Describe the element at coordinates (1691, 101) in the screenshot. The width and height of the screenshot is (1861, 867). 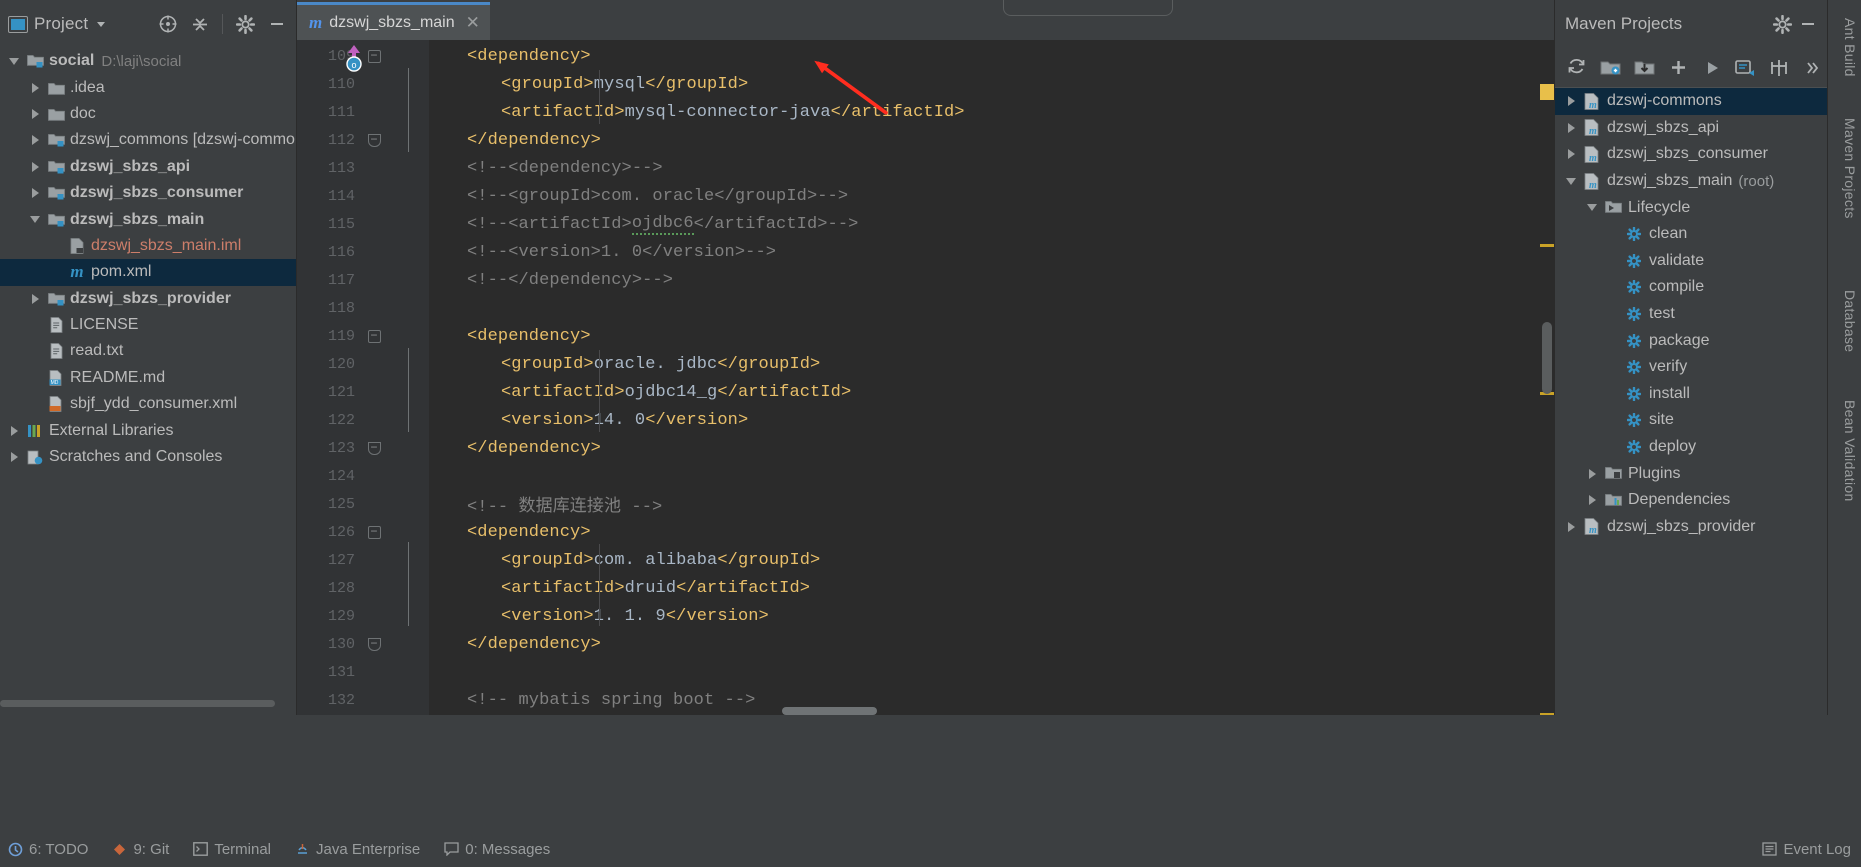
I see `maven-tree-item: m dzswj-commons` at that location.